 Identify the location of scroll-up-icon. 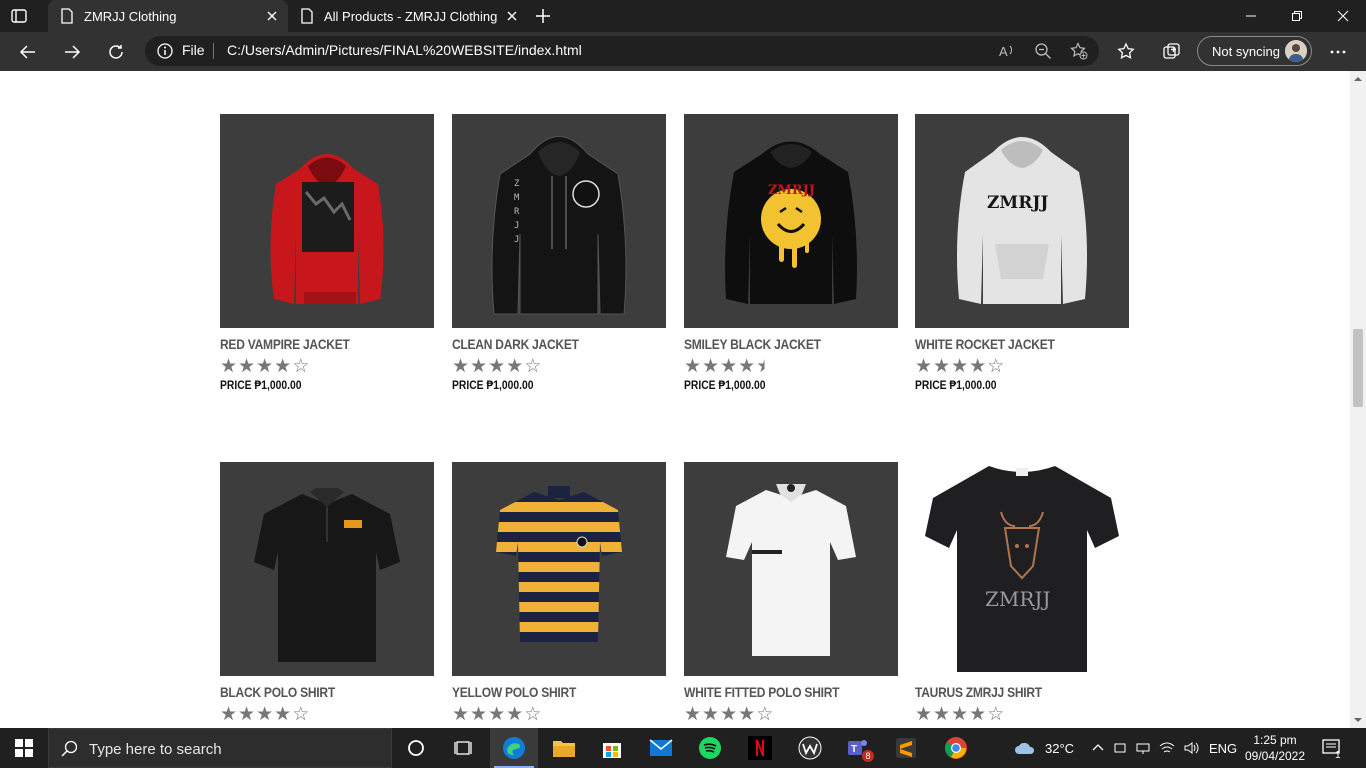
(1358, 79).